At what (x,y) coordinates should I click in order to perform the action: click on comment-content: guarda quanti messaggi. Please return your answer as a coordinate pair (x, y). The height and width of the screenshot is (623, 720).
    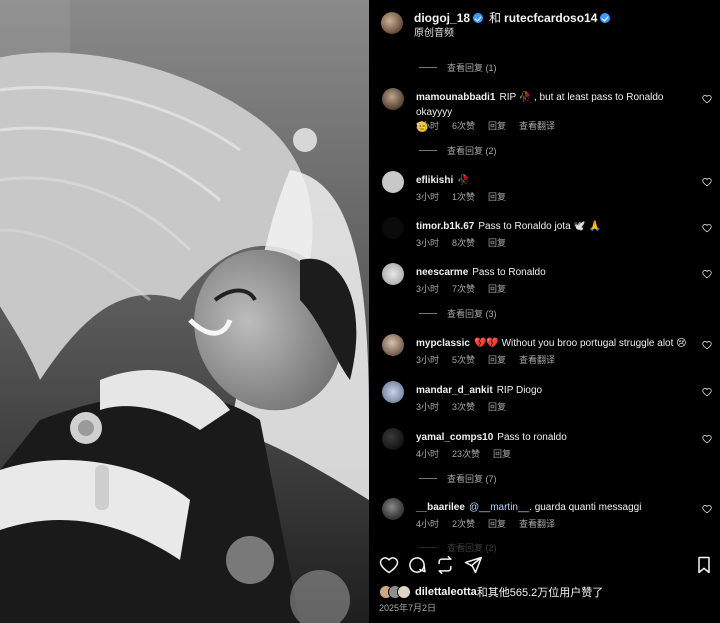
    Looking at the image, I should click on (588, 507).